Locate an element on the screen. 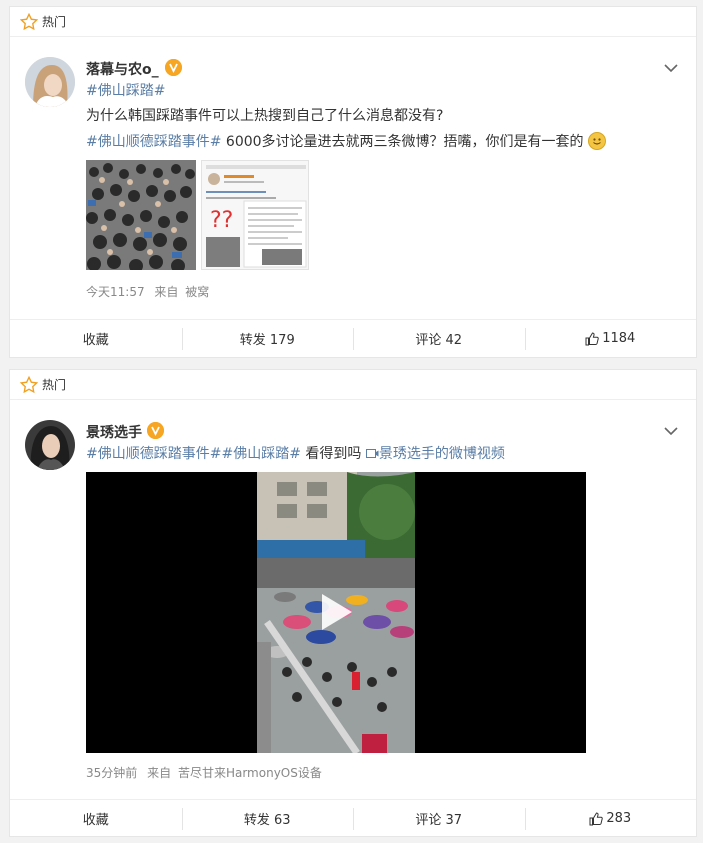 The width and height of the screenshot is (703, 843). post-topic: #佛山踩踏# is located at coordinates (125, 91).